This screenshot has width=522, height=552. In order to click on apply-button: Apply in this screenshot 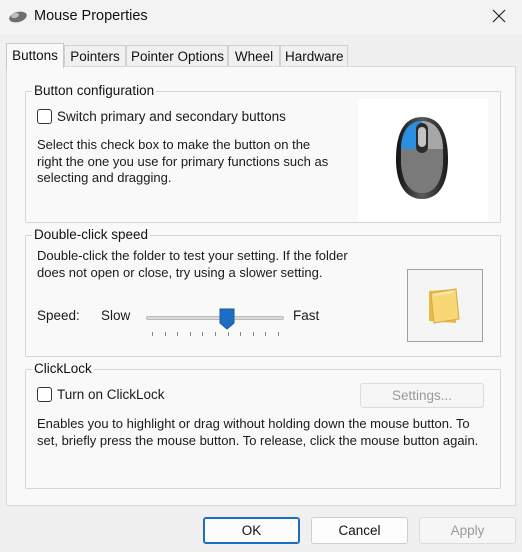, I will do `click(467, 530)`.